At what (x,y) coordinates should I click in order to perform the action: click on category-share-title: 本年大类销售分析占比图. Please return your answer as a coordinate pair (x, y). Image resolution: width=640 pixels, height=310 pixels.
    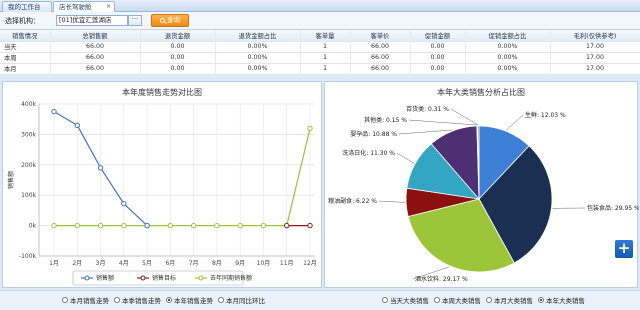
    Looking at the image, I should click on (481, 92).